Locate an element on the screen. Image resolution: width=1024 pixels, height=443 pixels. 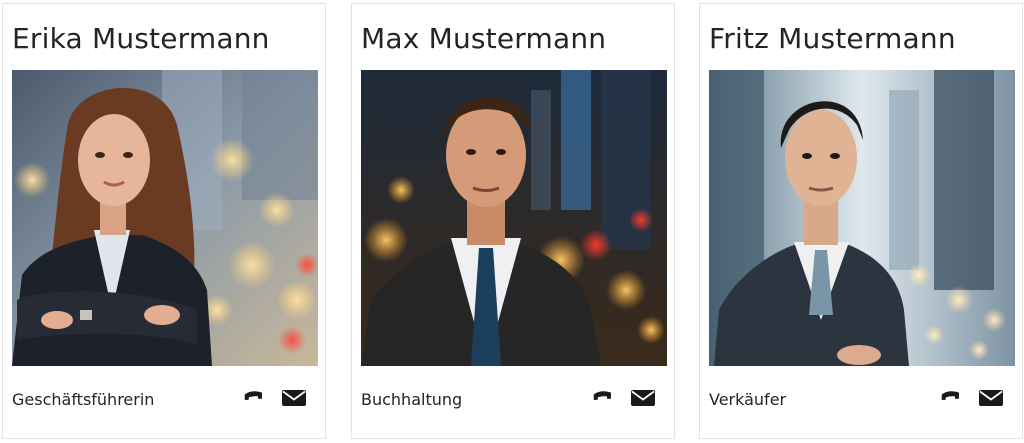
person-name: Max Mustermann is located at coordinates (484, 38).